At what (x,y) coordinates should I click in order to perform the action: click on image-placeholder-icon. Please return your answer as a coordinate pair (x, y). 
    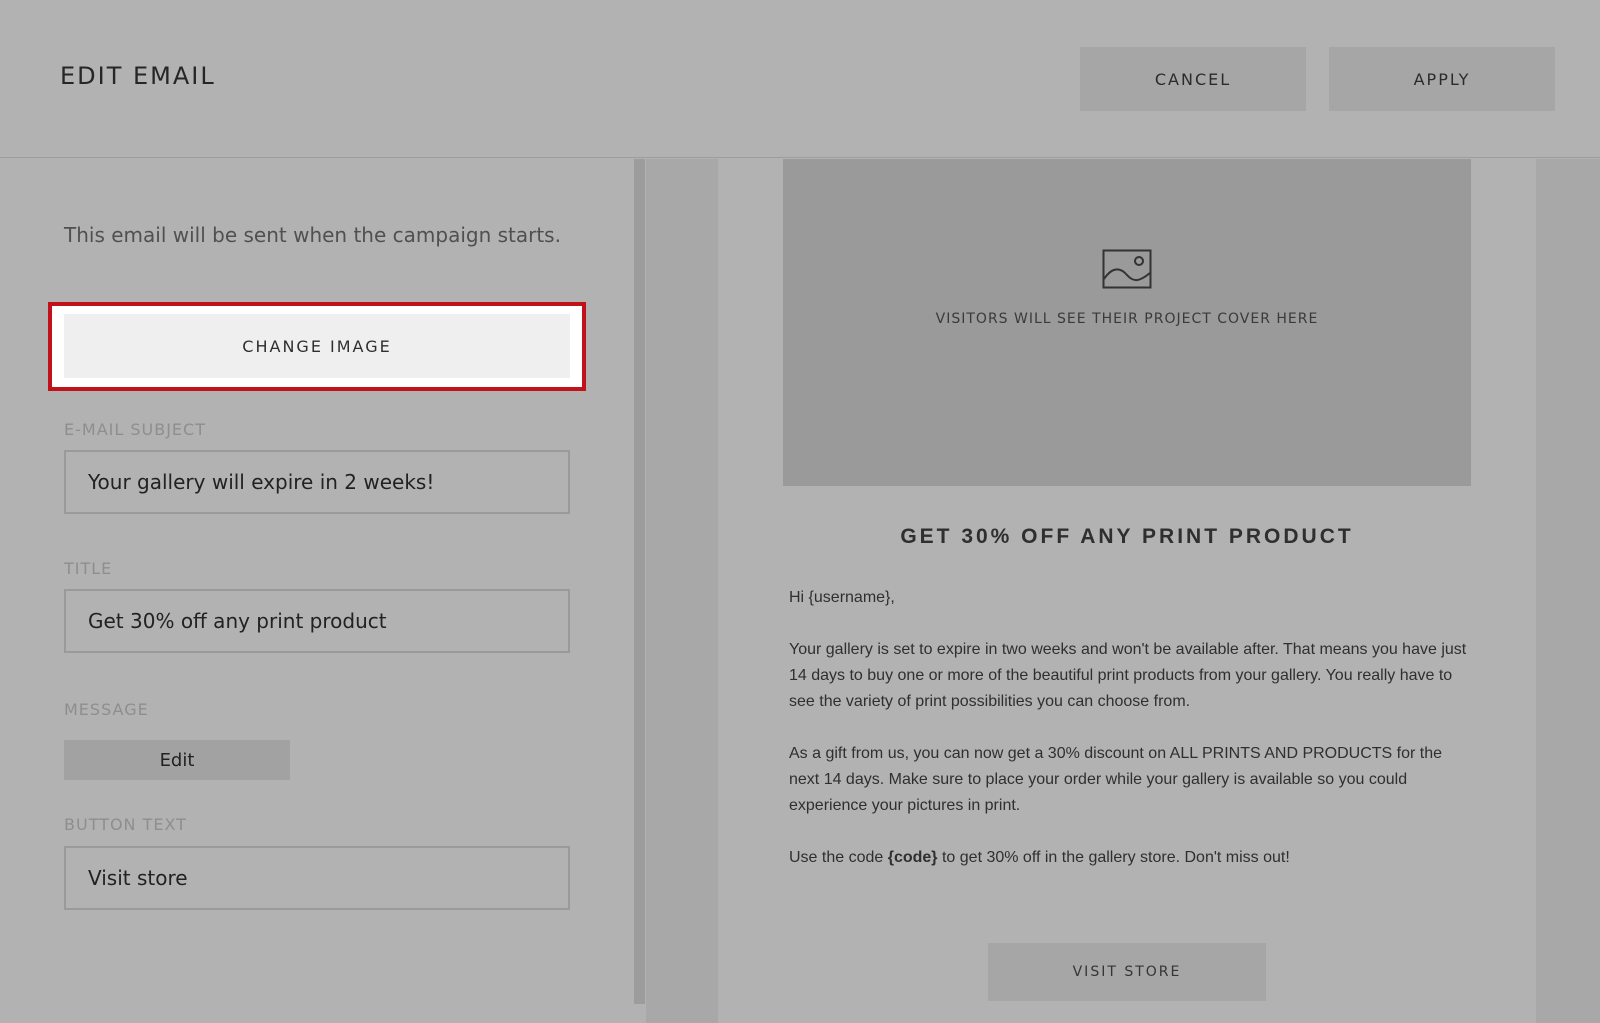
    Looking at the image, I should click on (1127, 269).